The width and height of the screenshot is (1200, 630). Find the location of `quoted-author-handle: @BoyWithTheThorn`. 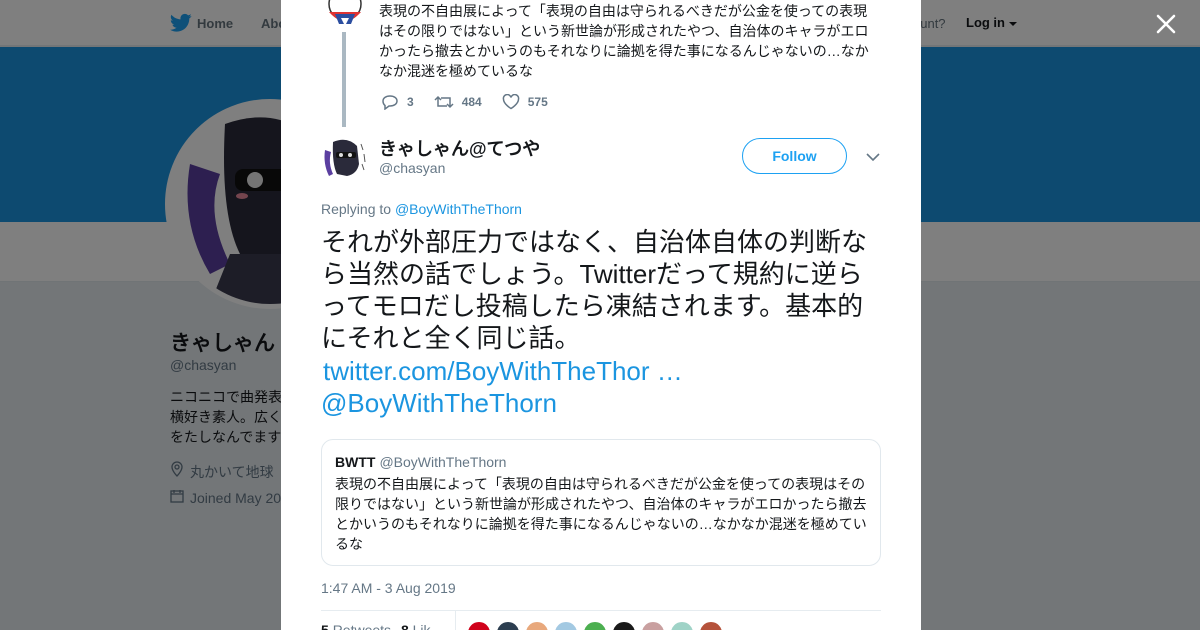

quoted-author-handle: @BoyWithTheThorn is located at coordinates (443, 462).